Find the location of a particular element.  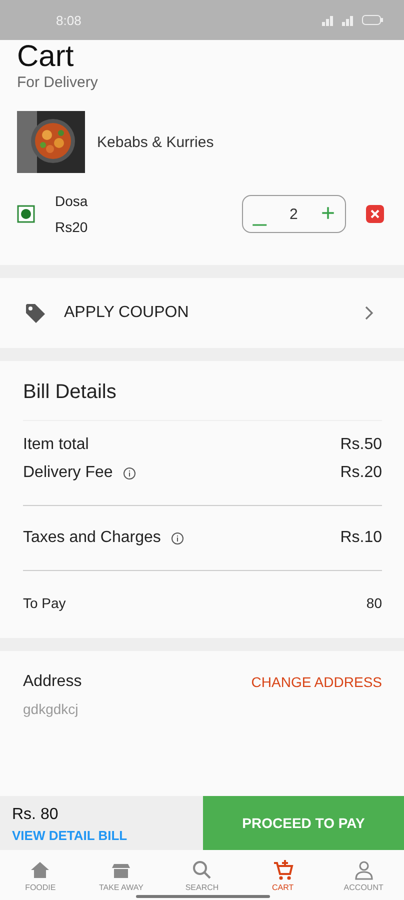

bill-title: Bill Details is located at coordinates (70, 393).